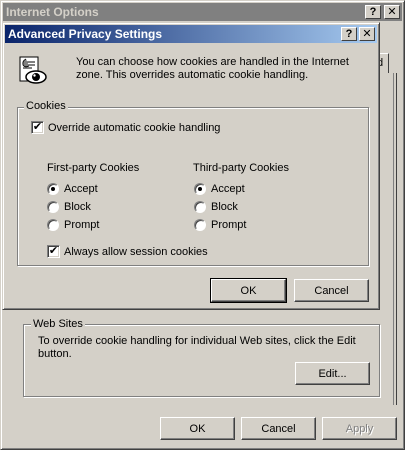 This screenshot has height=450, width=405. Describe the element at coordinates (77, 207) in the screenshot. I see `first-party-block-label: Block` at that location.